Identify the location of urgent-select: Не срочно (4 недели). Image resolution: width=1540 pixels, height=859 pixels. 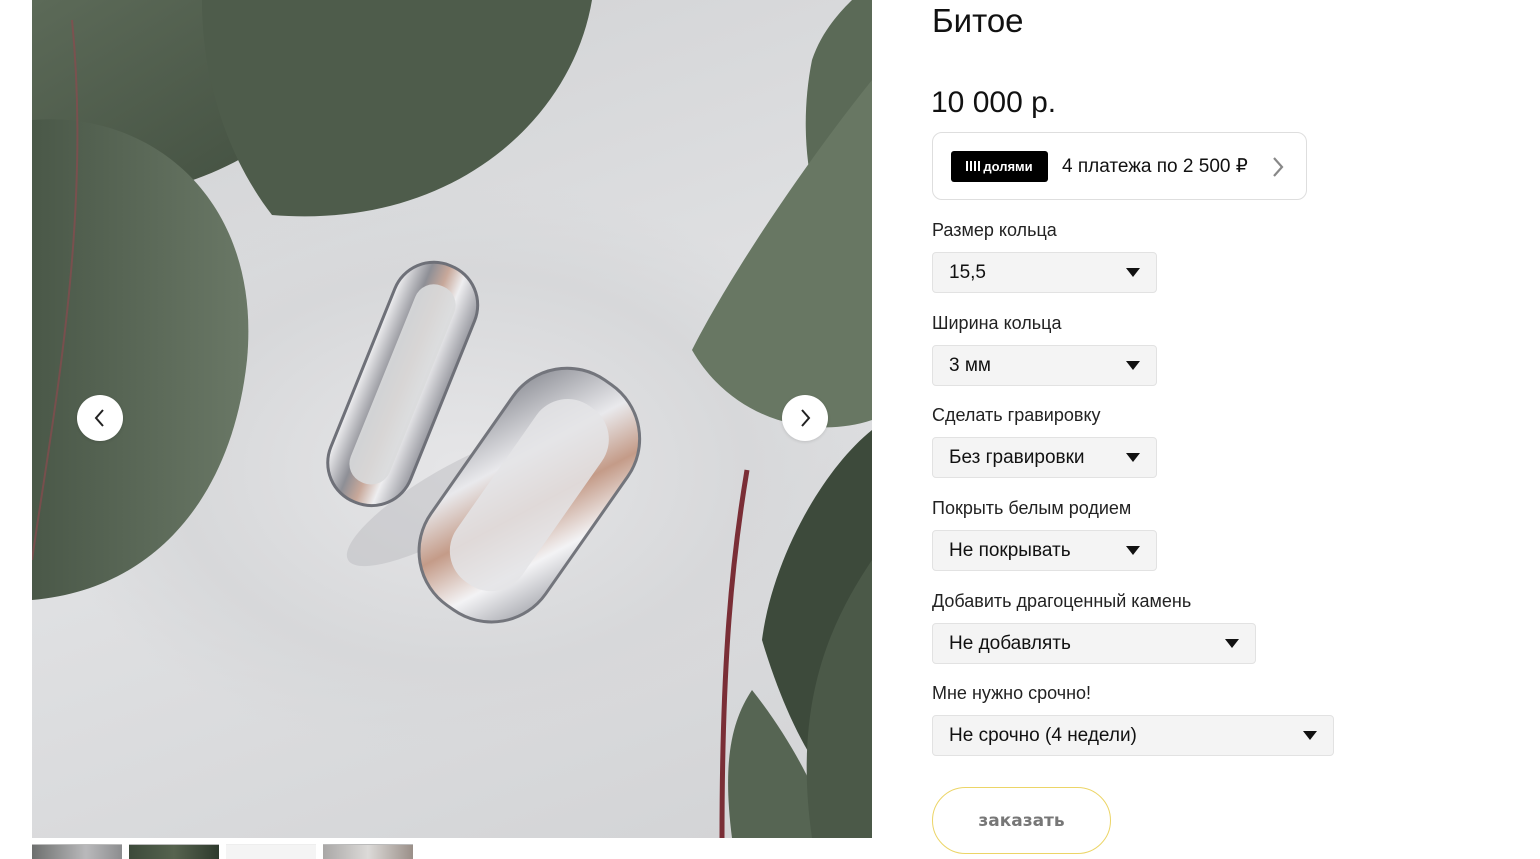
(1133, 735).